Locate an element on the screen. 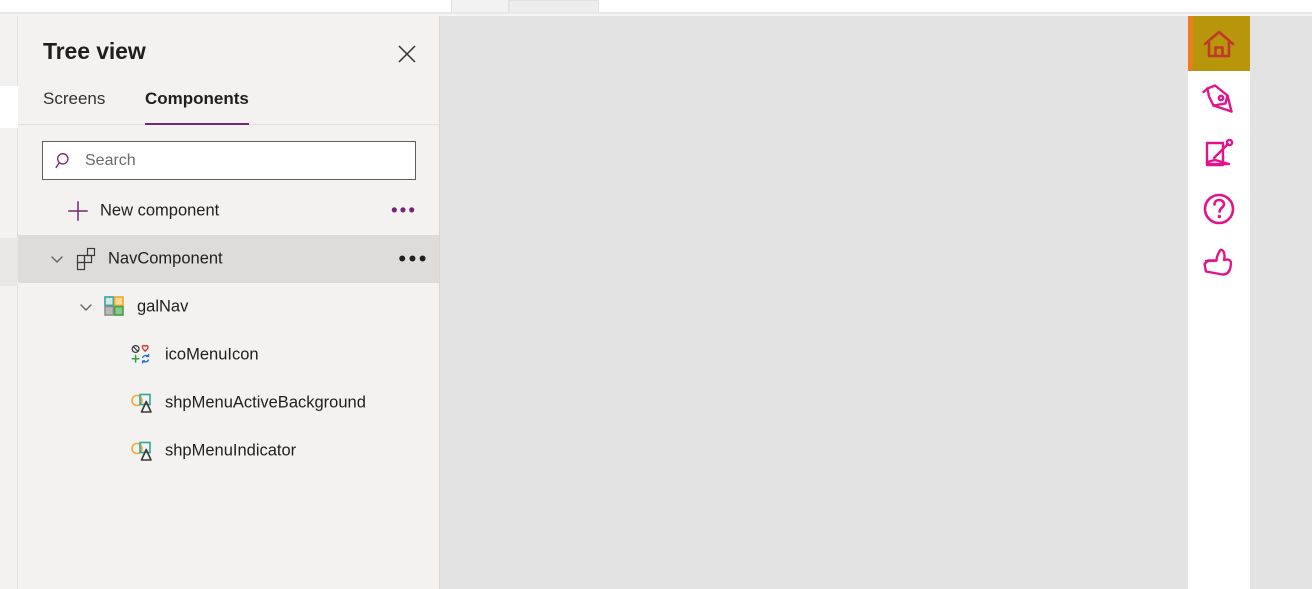 This screenshot has height=589, width=1312. left-rail-selected-item is located at coordinates (9, 262).